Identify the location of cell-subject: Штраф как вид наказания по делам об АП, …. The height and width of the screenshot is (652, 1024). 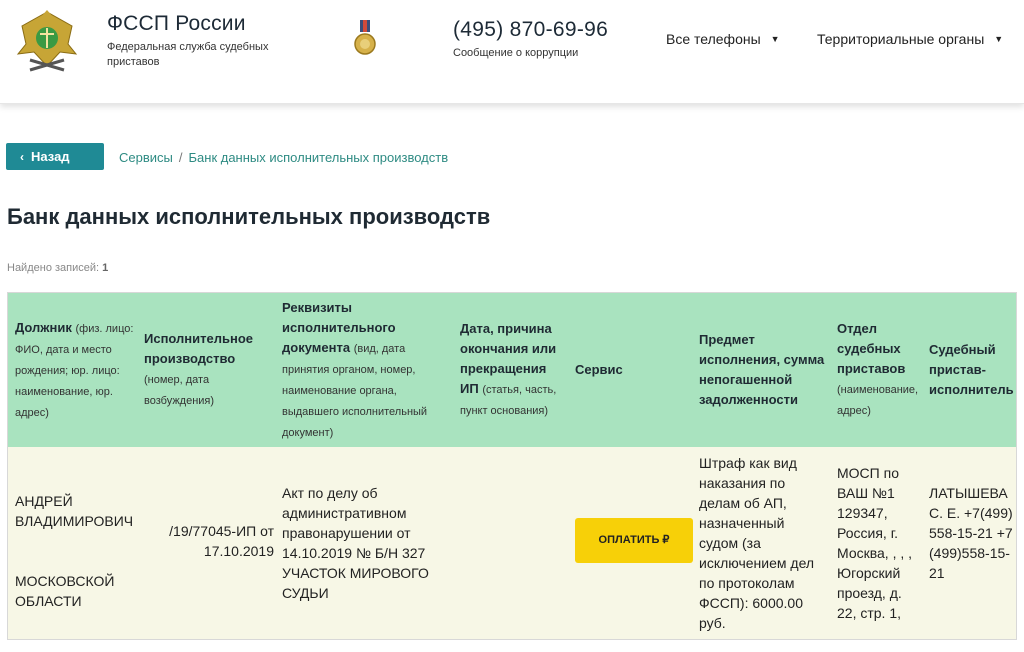
(757, 543).